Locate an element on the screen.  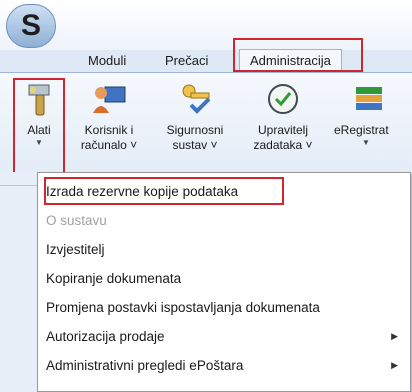
tab-precaci: Prečaci is located at coordinates (186, 61).